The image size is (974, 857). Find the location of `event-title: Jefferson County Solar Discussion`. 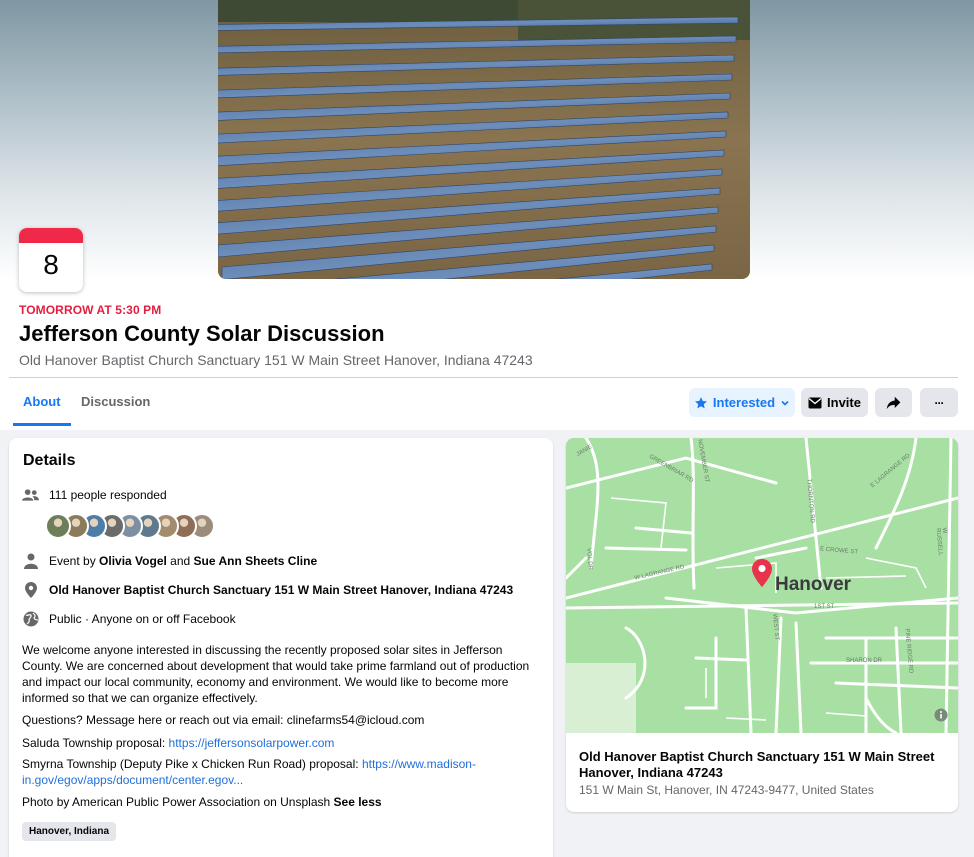

event-title: Jefferson County Solar Discussion is located at coordinates (202, 333).